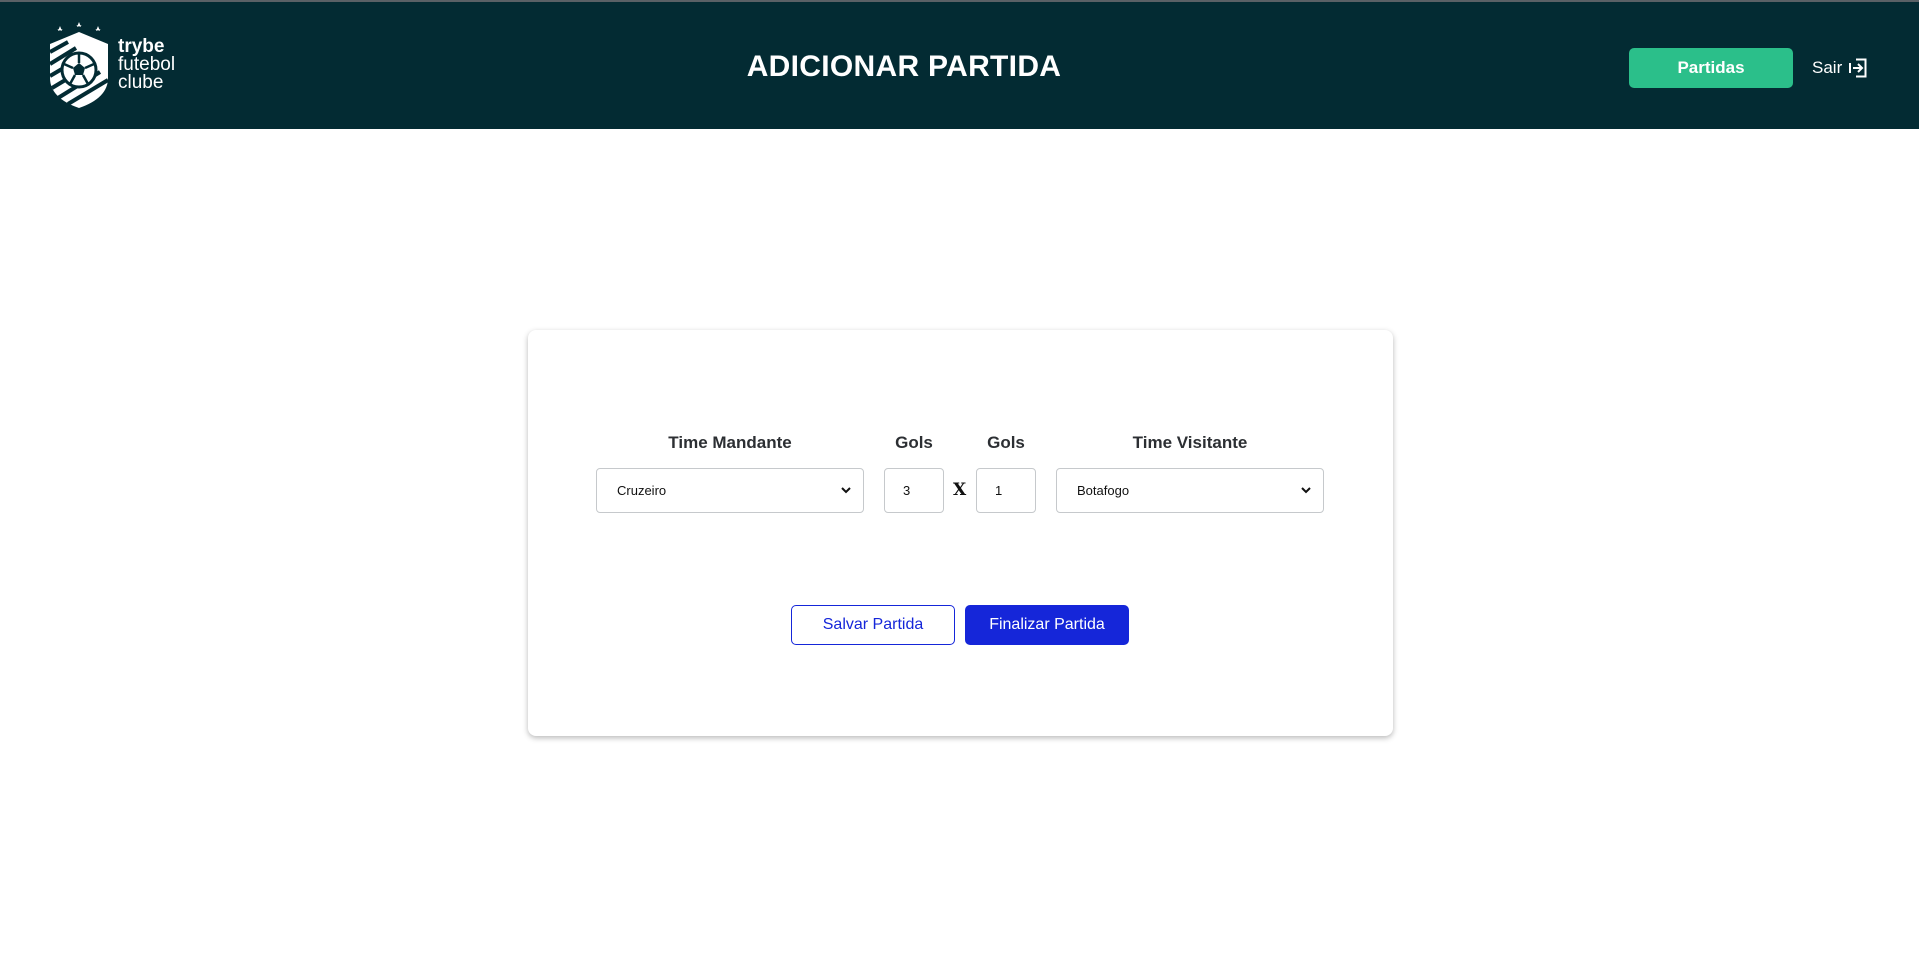 The width and height of the screenshot is (1919, 973). I want to click on home-team-label-wrap: Time Mandante, so click(730, 443).